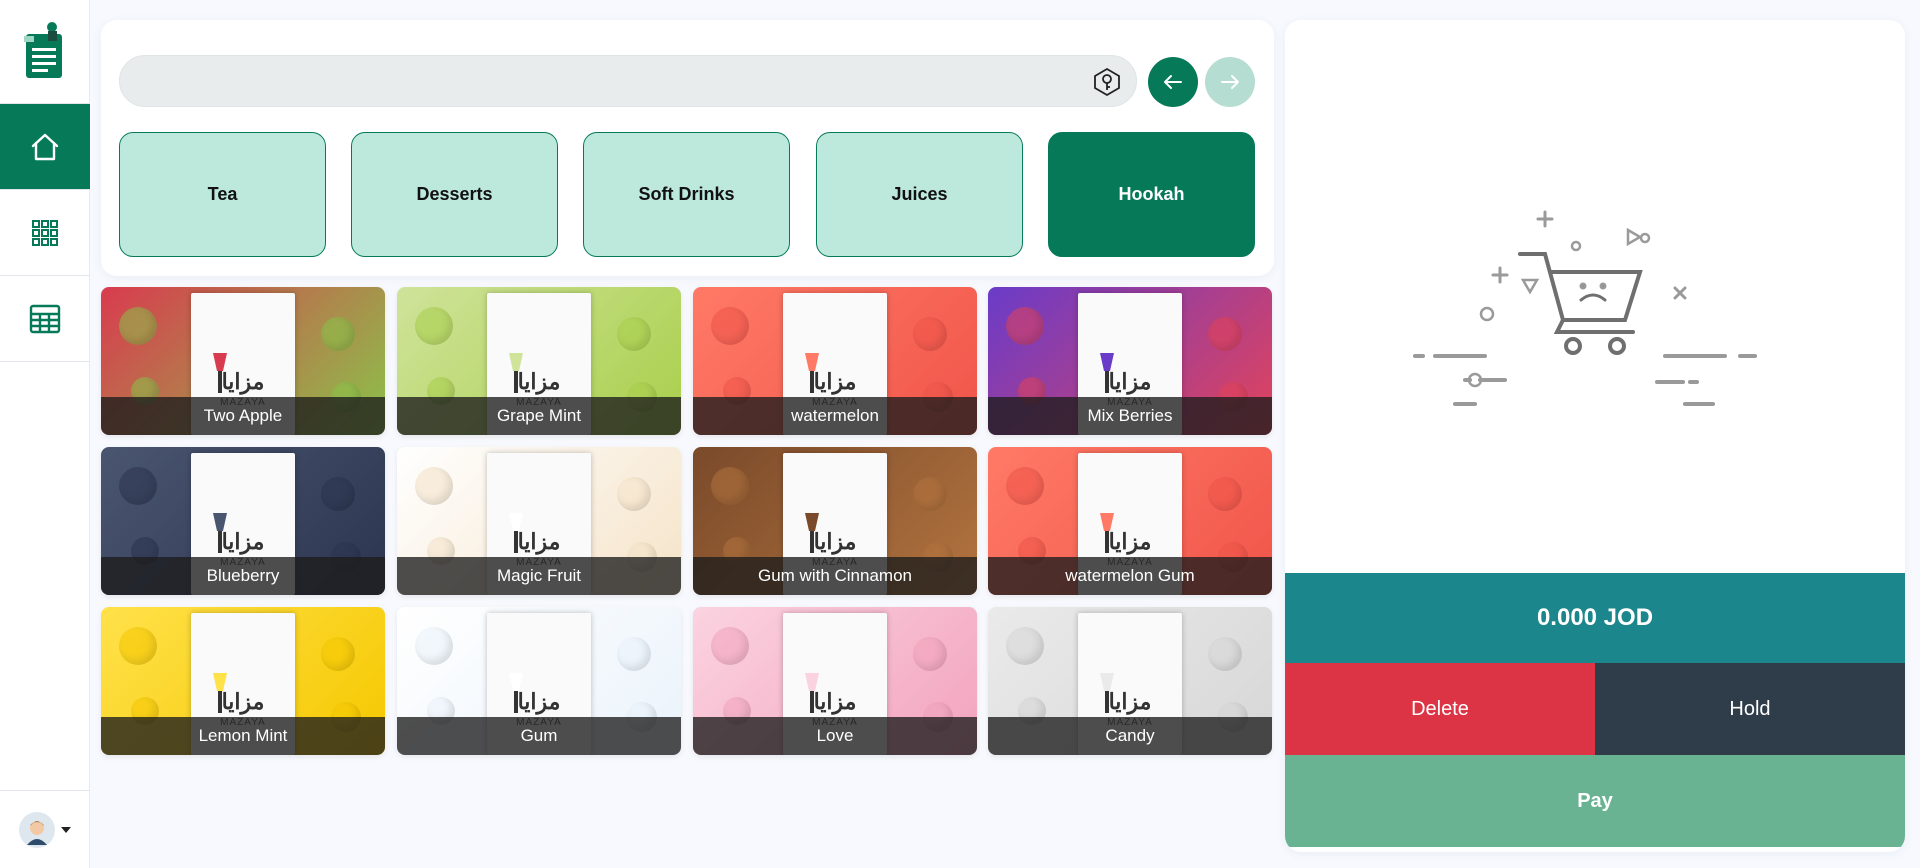 The image size is (1920, 868). Describe the element at coordinates (1130, 736) in the screenshot. I see `product-name: Candy` at that location.